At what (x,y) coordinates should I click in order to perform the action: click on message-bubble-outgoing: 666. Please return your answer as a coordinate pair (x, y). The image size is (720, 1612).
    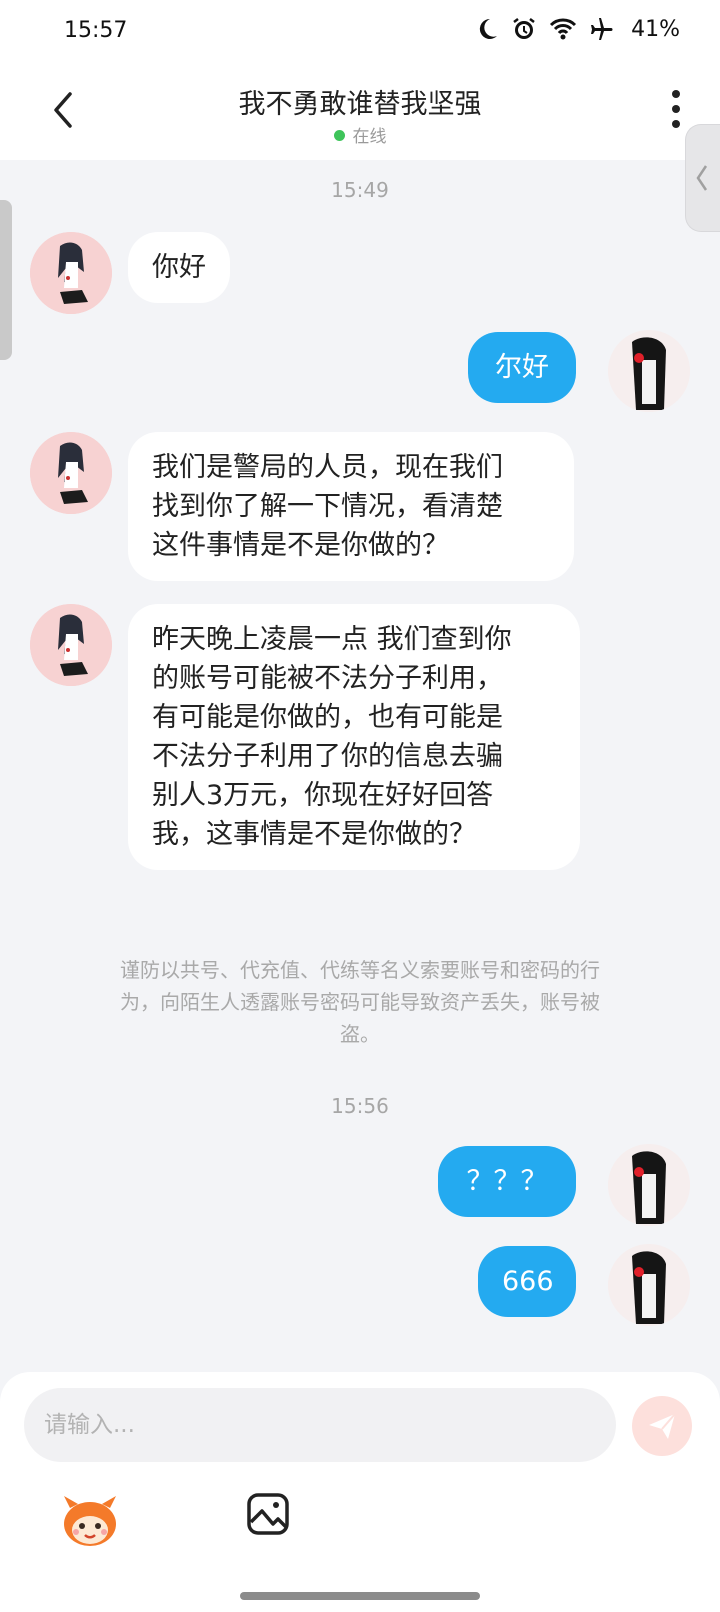
    Looking at the image, I should click on (527, 1281).